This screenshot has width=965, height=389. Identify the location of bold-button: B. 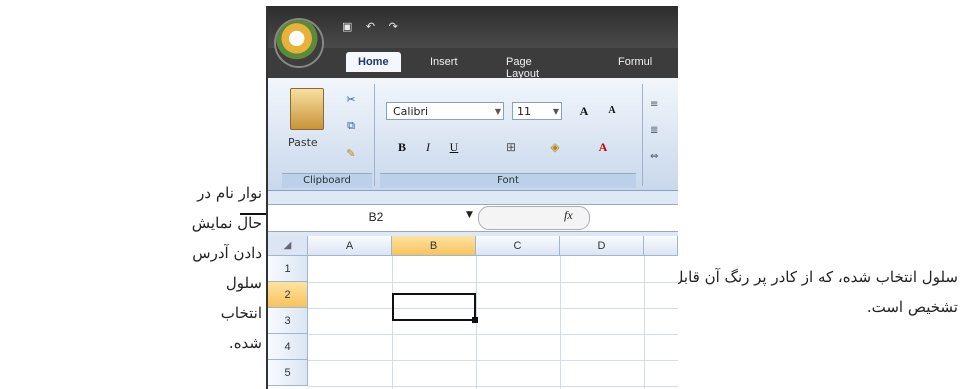
(402, 147).